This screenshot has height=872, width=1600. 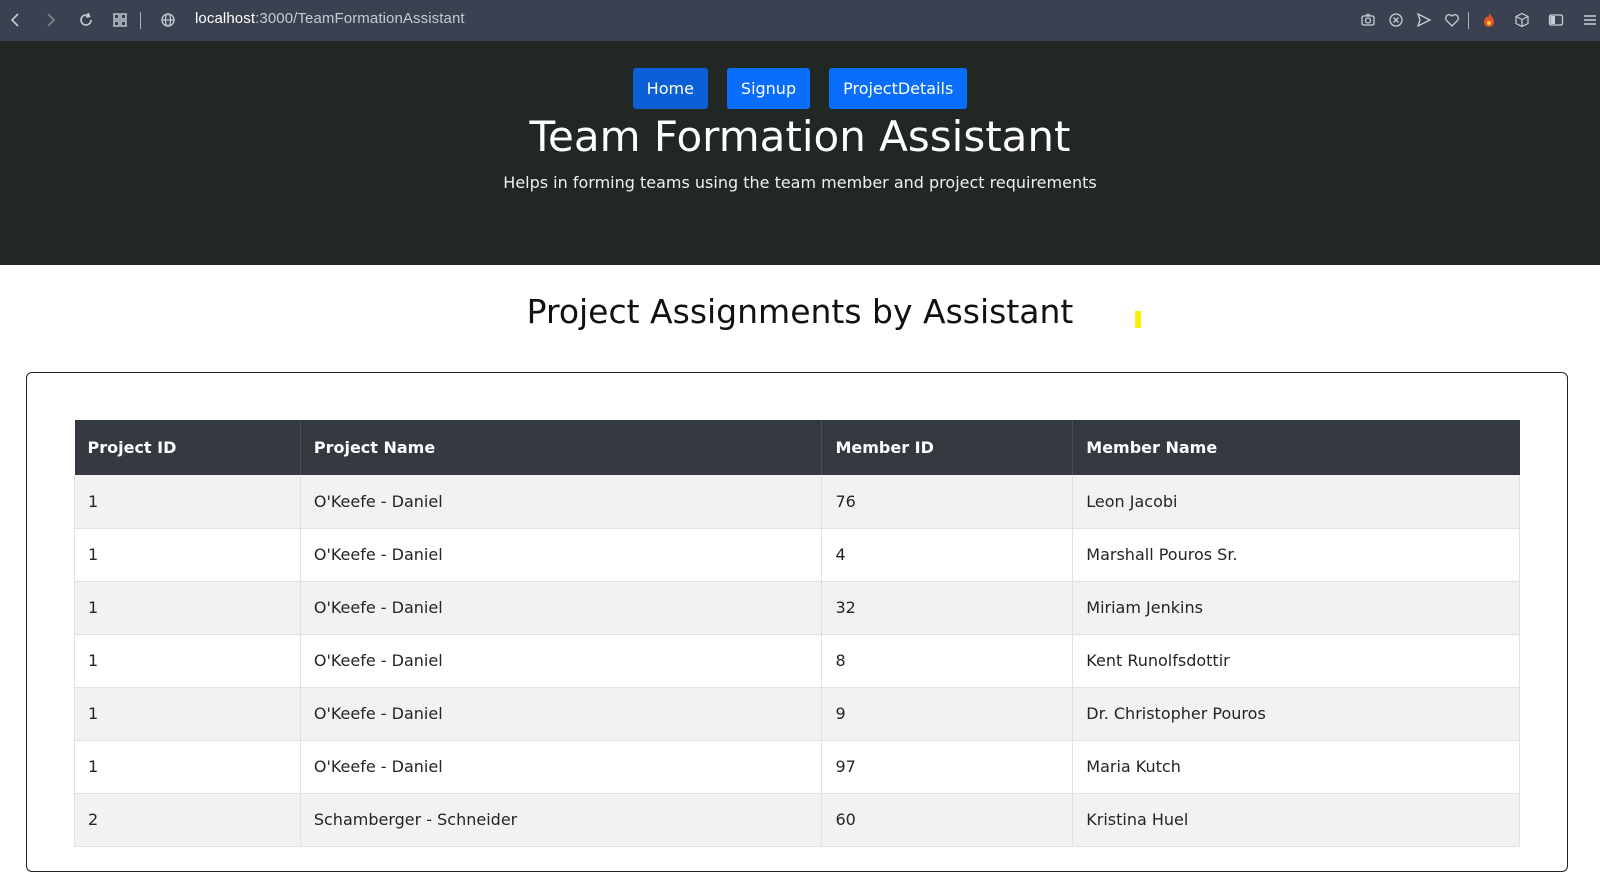 What do you see at coordinates (800, 311) in the screenshot?
I see `section-title: Project Assignments by Assistant` at bounding box center [800, 311].